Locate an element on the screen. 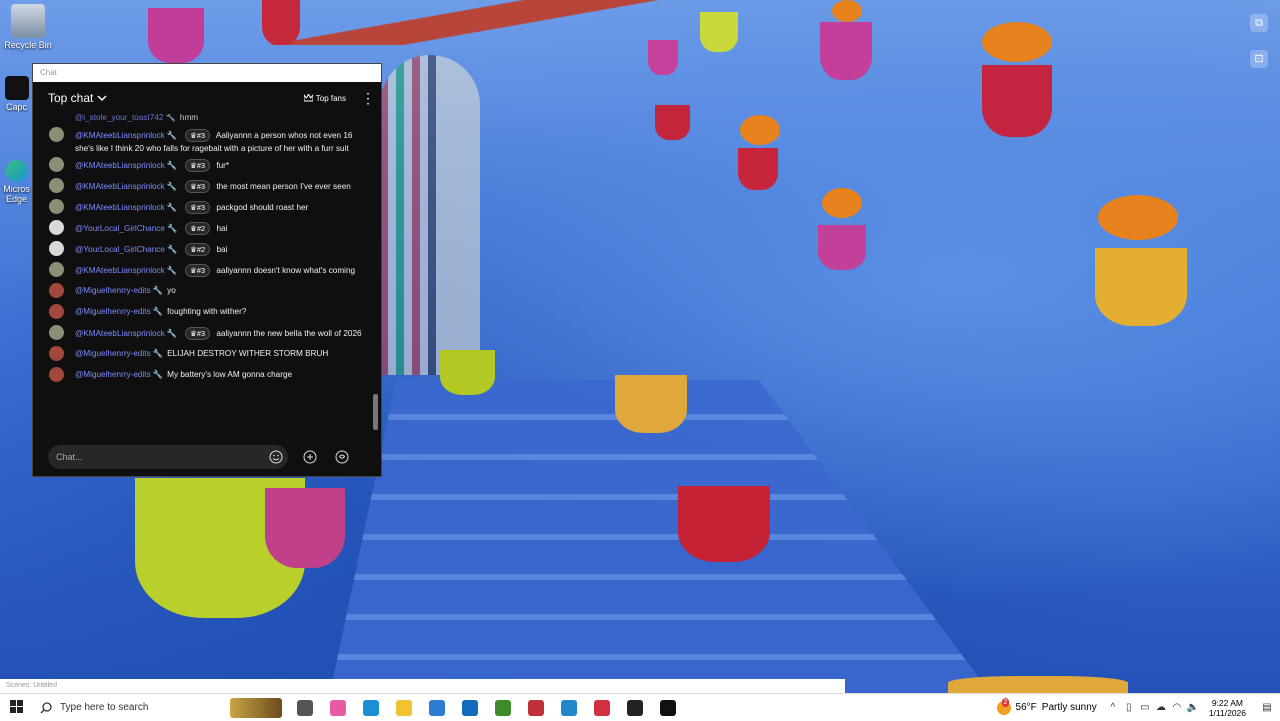 The image size is (1280, 721). screenshot-icon: ⧉ is located at coordinates (1259, 23).